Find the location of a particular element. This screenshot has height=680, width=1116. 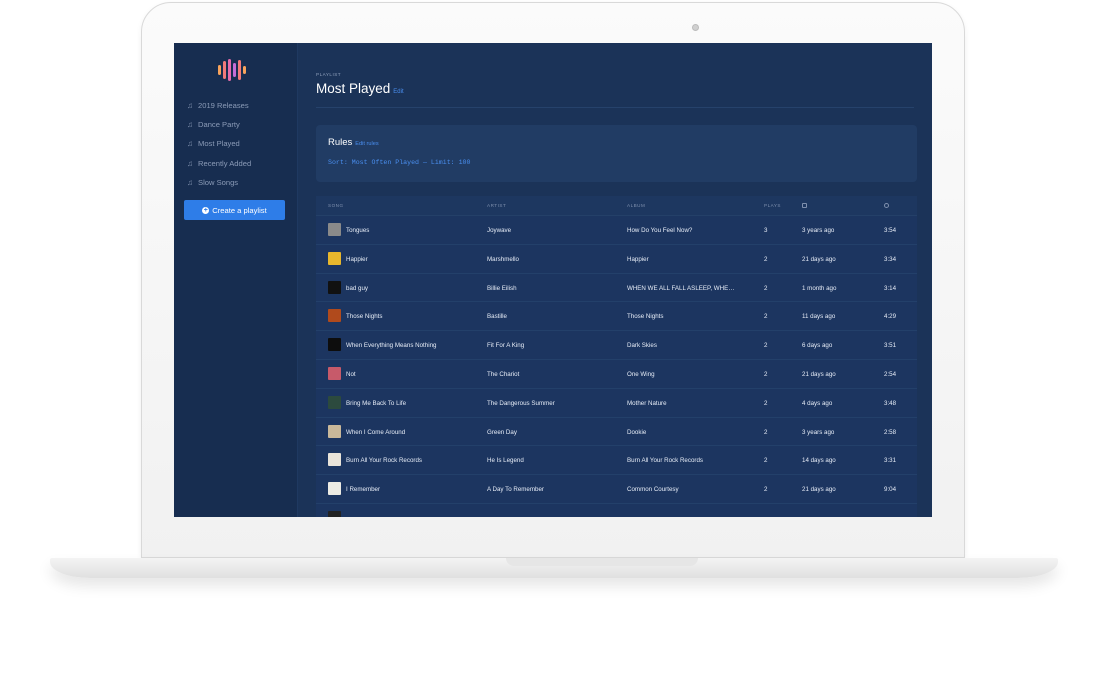

artist-name: Joywave is located at coordinates (499, 230).